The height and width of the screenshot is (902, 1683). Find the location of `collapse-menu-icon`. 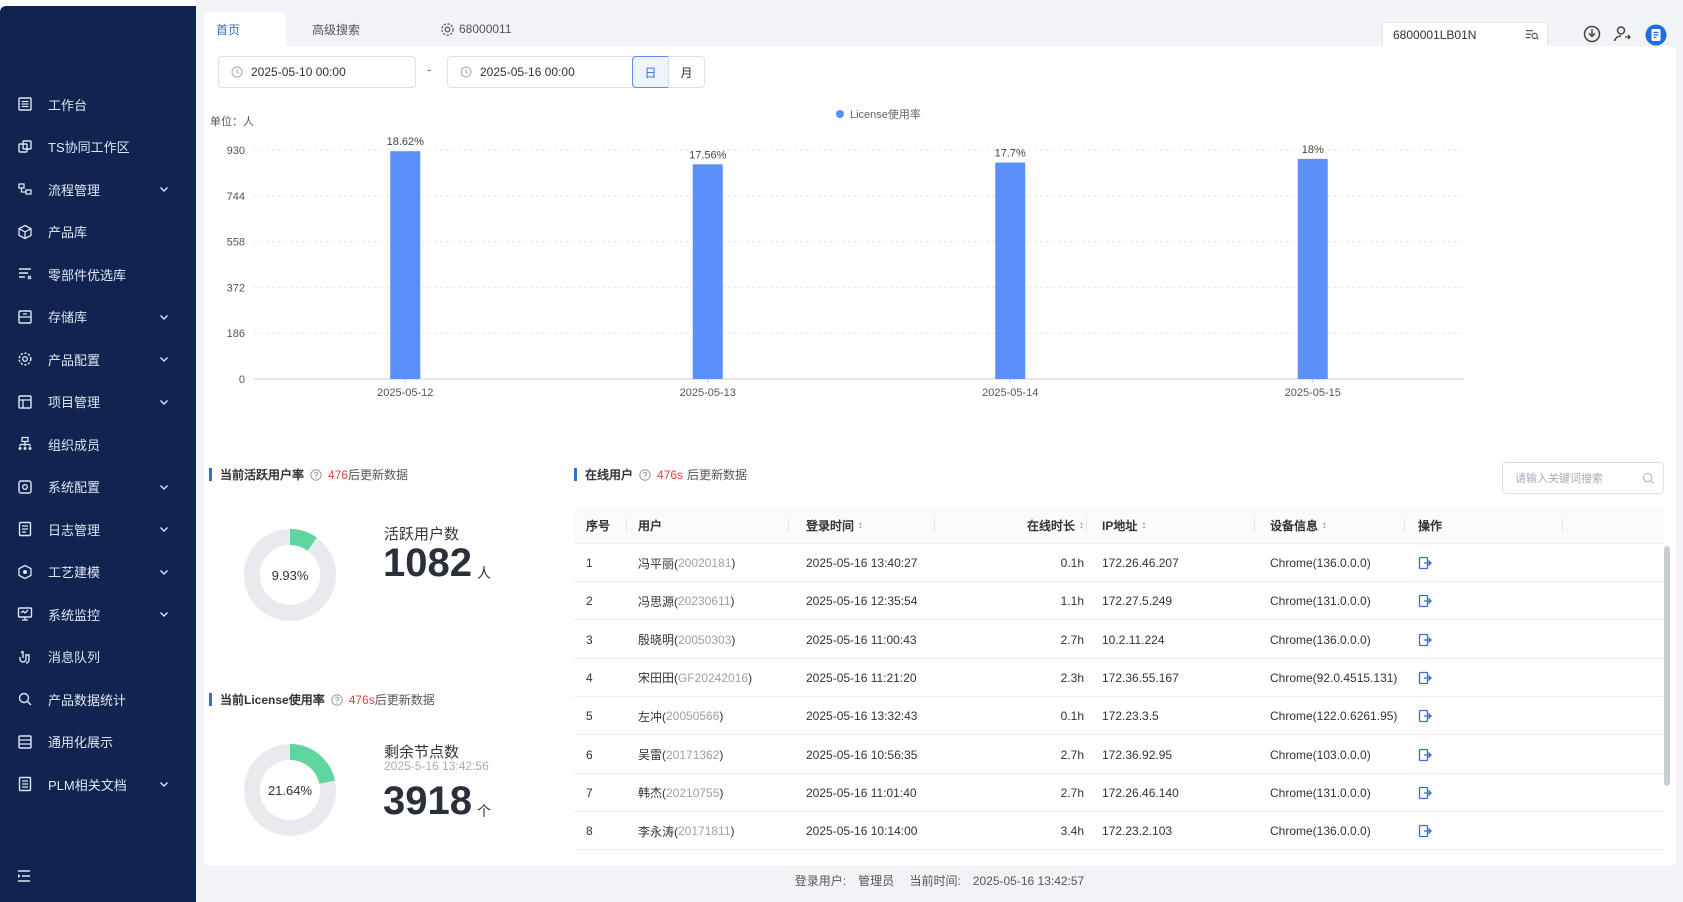

collapse-menu-icon is located at coordinates (25, 877).